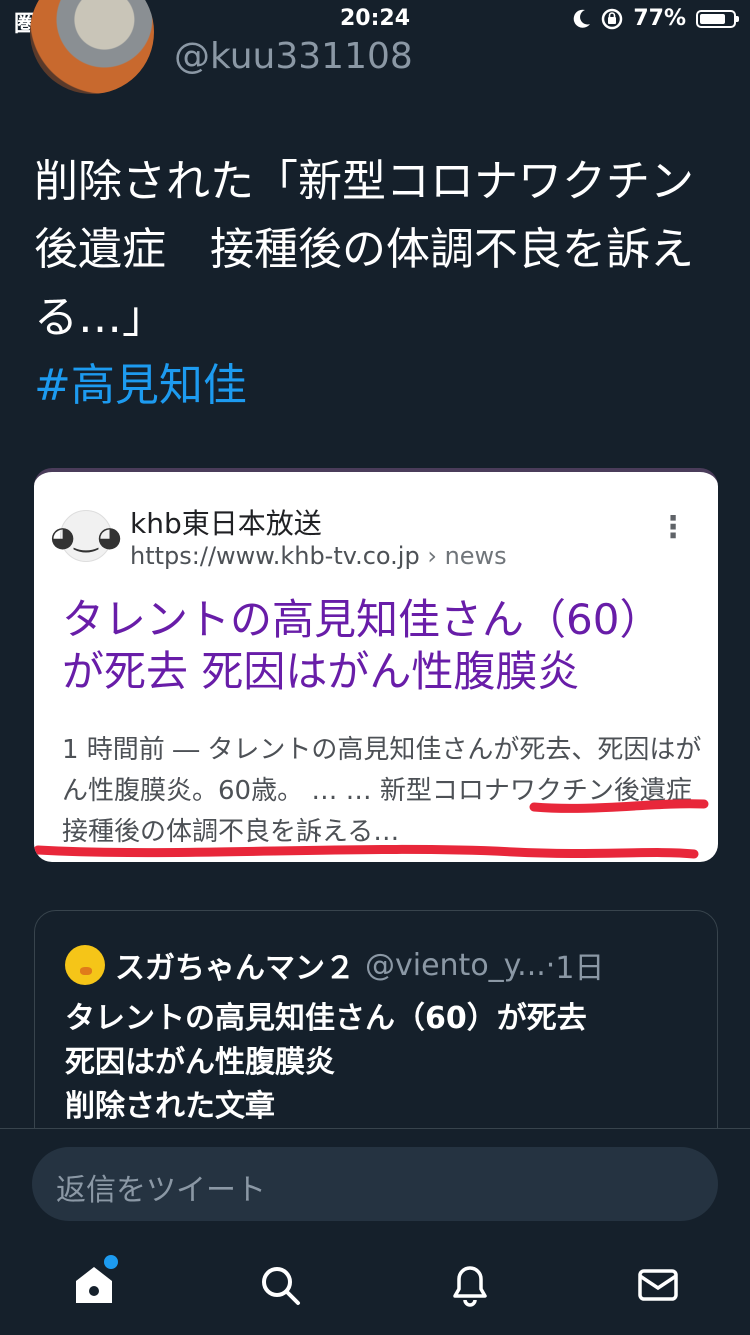 The image size is (750, 1335). What do you see at coordinates (94, 1285) in the screenshot?
I see `home-icon` at bounding box center [94, 1285].